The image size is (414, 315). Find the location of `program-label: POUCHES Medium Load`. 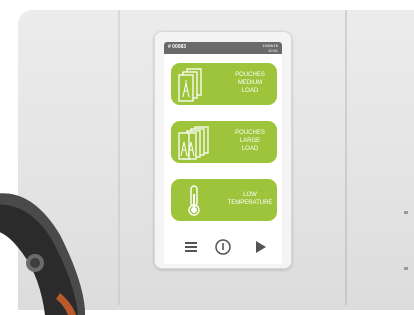

program-label: POUCHES Medium Load is located at coordinates (250, 83).